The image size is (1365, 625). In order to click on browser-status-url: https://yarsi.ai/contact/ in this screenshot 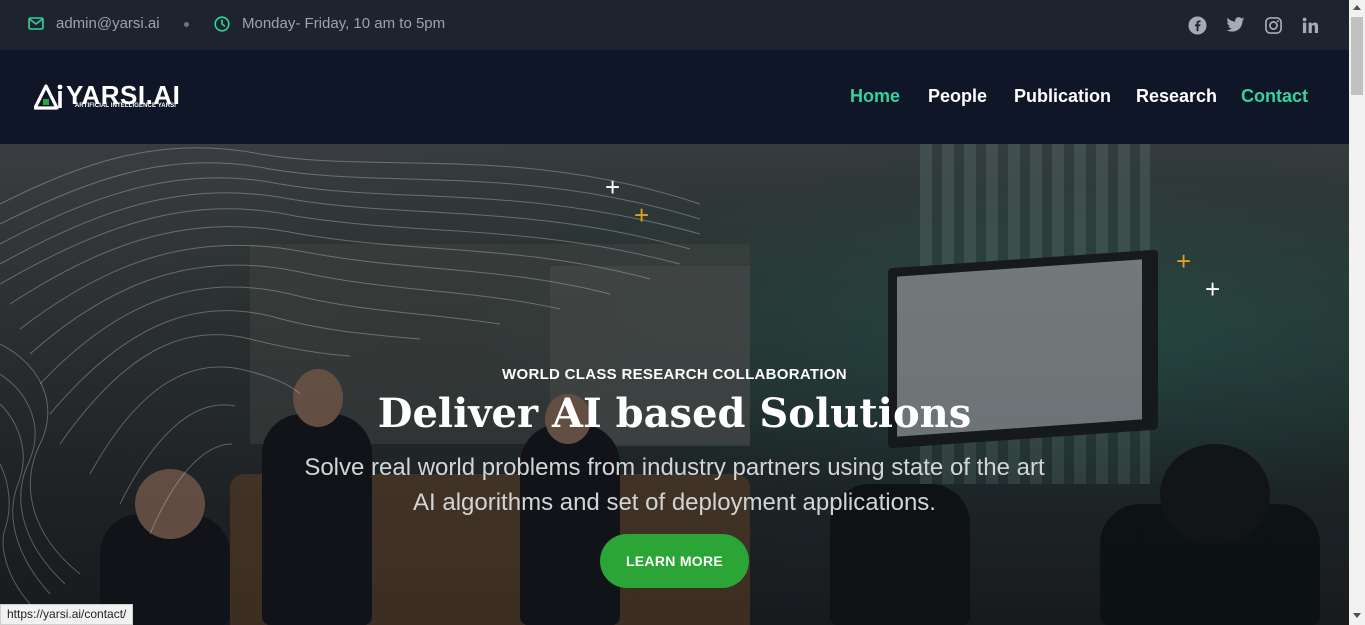, I will do `click(67, 614)`.